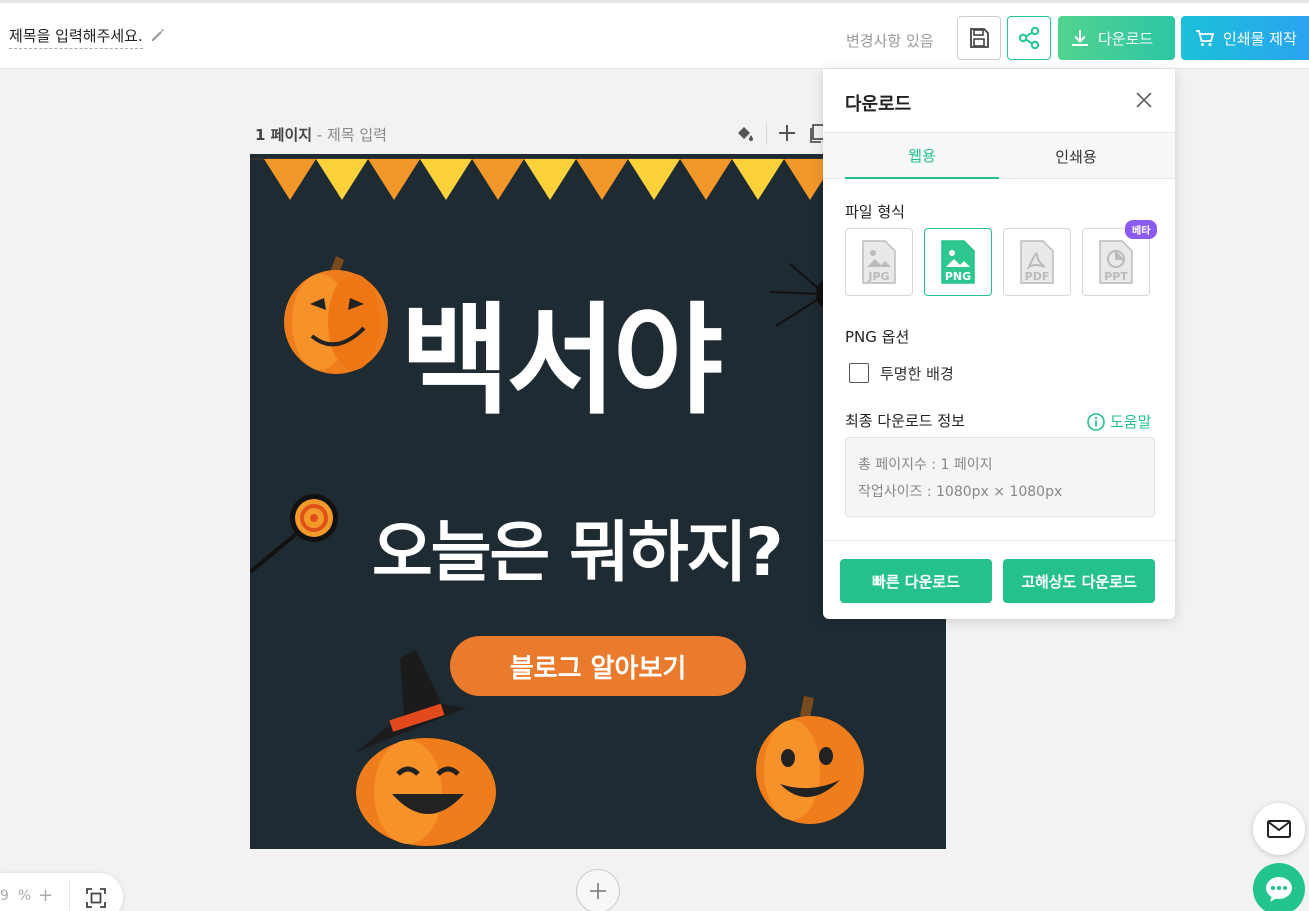 Image resolution: width=1309 pixels, height=911 pixels. I want to click on info-icon, so click(1096, 421).